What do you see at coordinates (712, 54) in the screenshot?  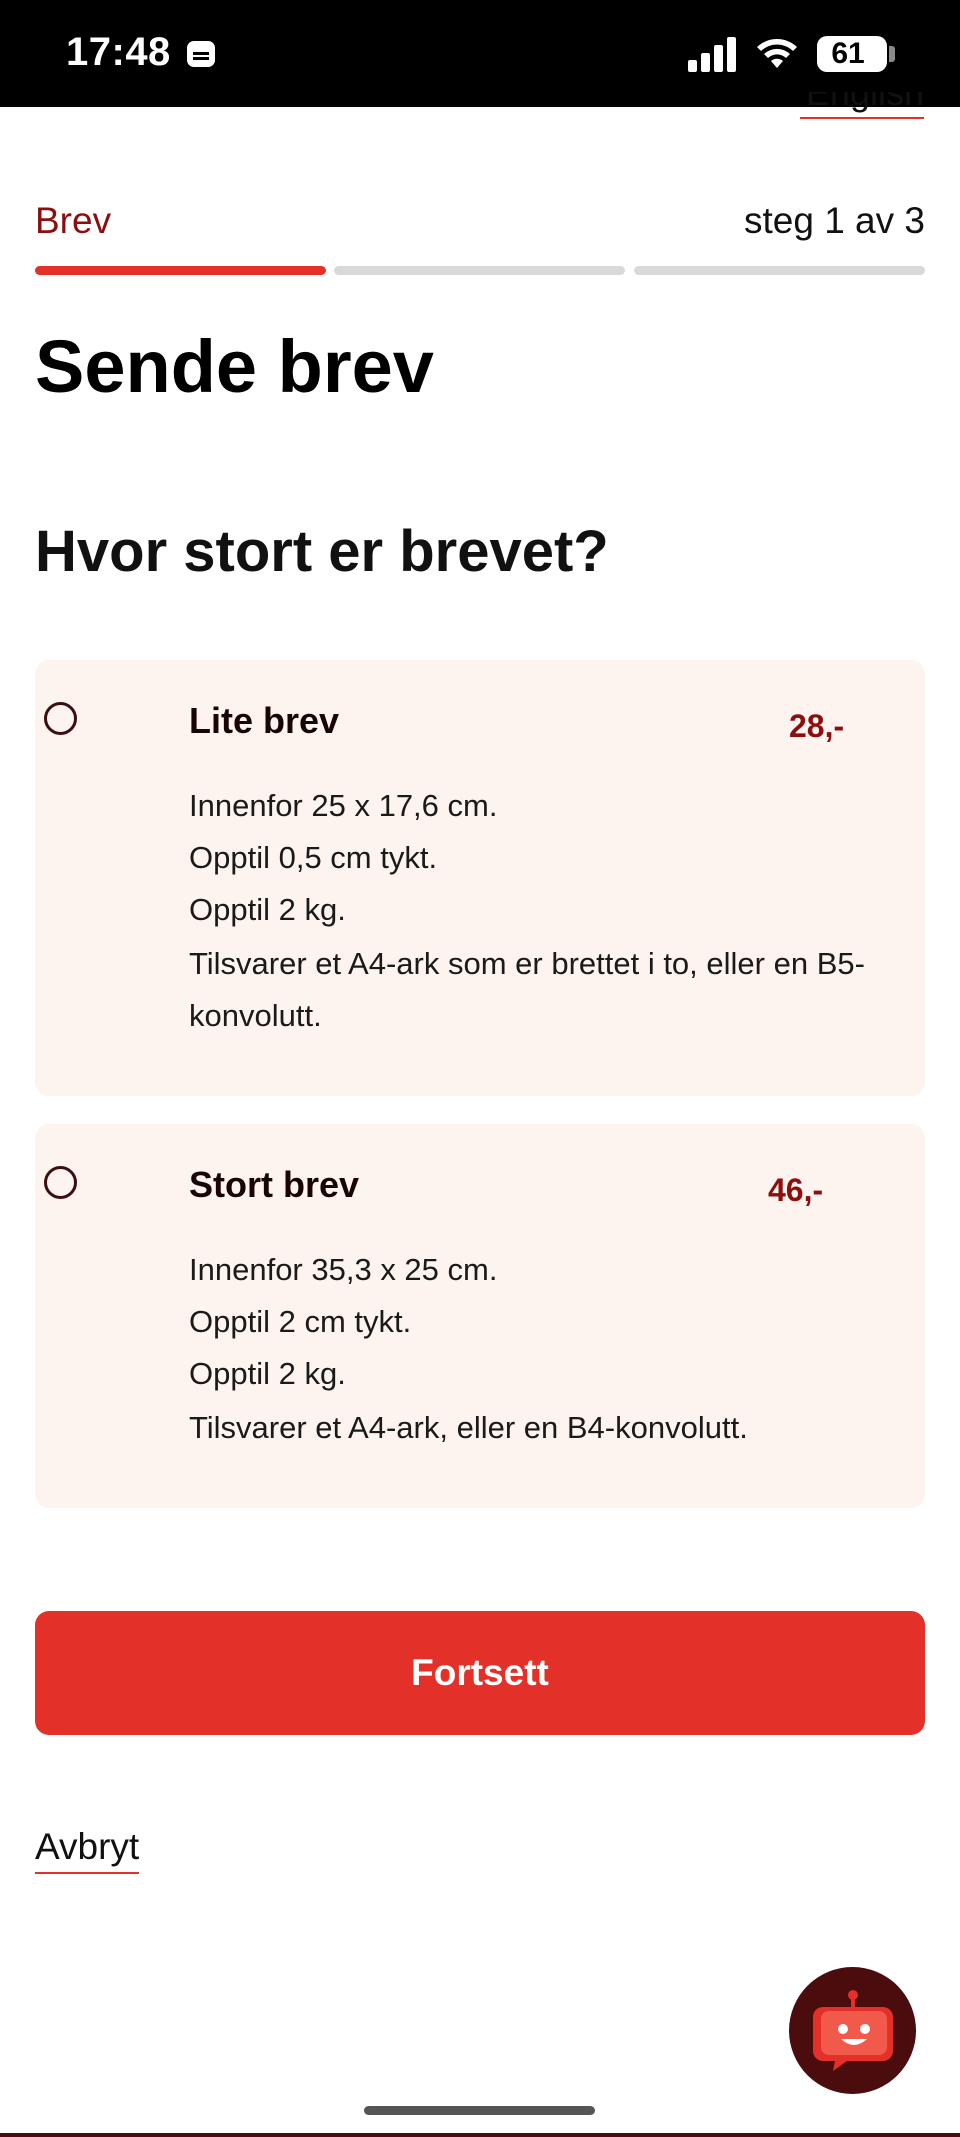 I see `cellular-signal-icon` at bounding box center [712, 54].